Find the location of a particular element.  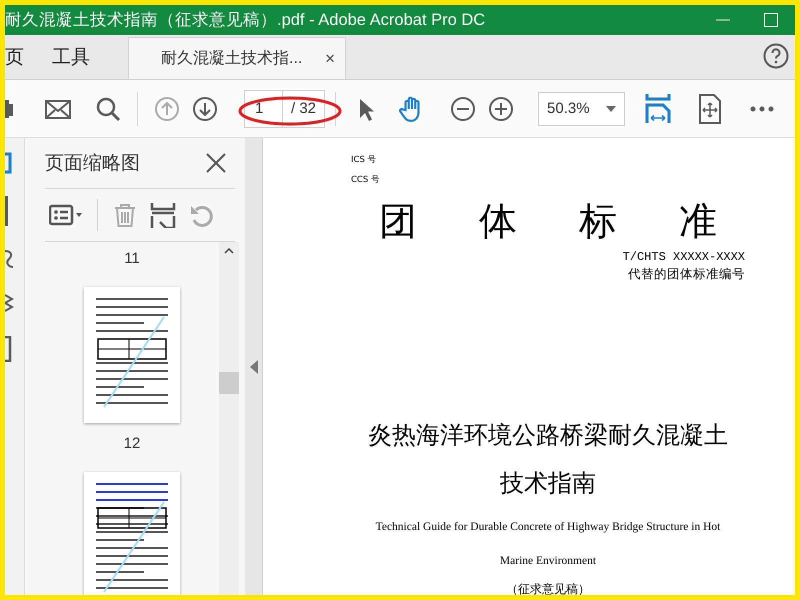

document-tab: 耐久混凝土技术指... × is located at coordinates (237, 58).